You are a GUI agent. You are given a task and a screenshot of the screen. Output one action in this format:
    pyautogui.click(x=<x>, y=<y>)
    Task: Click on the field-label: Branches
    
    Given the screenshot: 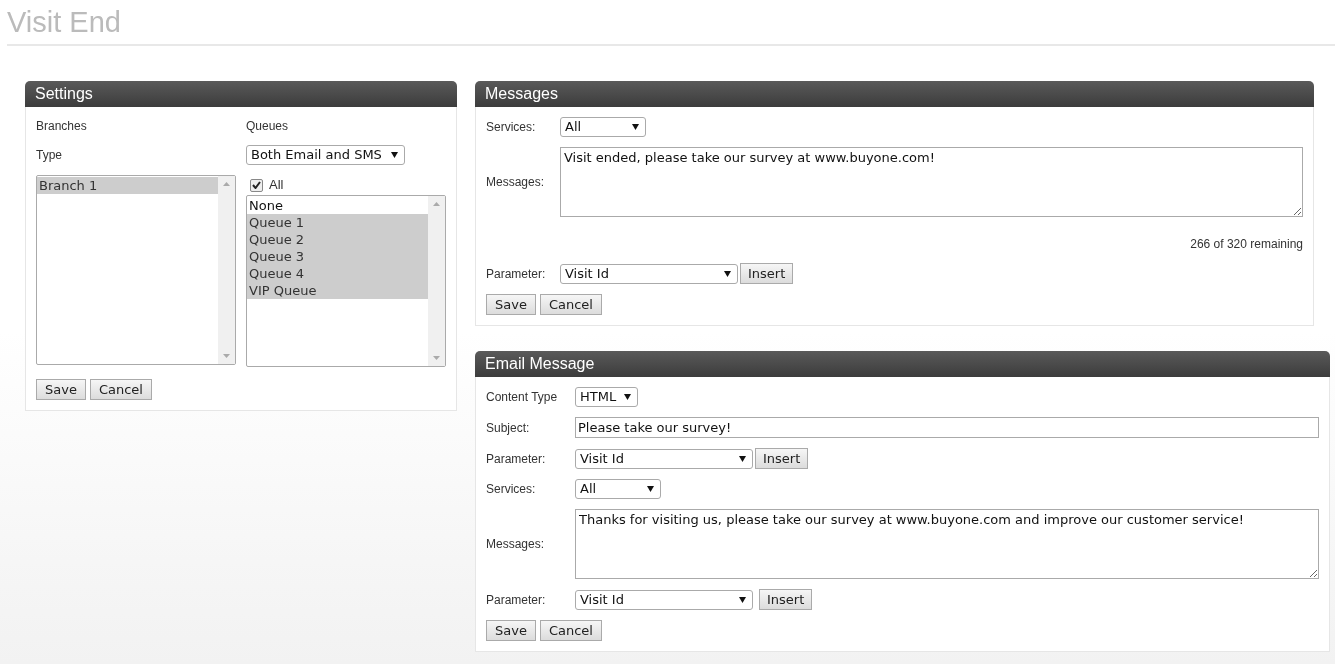 What is the action you would take?
    pyautogui.click(x=62, y=126)
    